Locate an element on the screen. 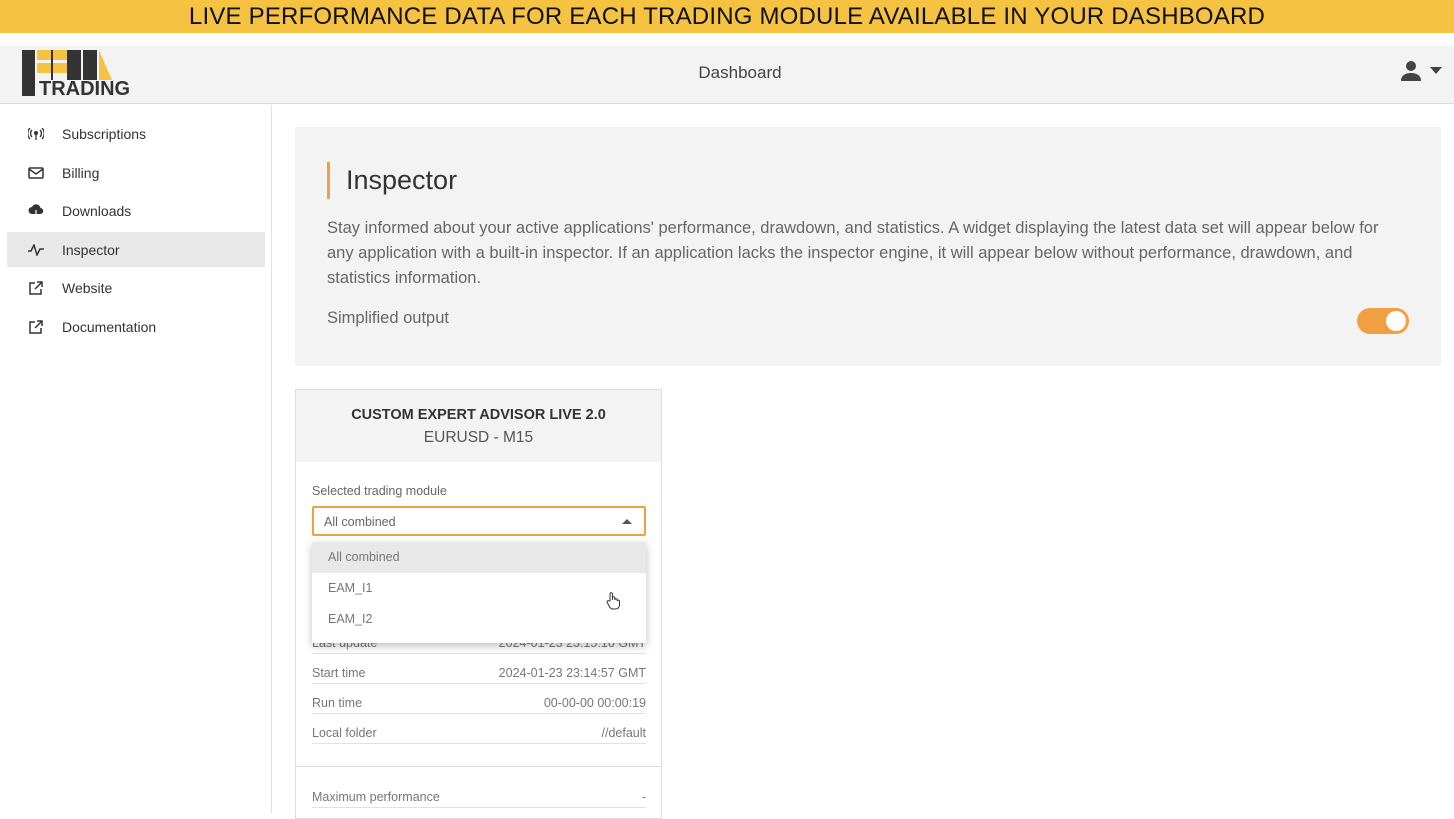 This screenshot has width=1454, height=819. user-menu is located at coordinates (1421, 71).